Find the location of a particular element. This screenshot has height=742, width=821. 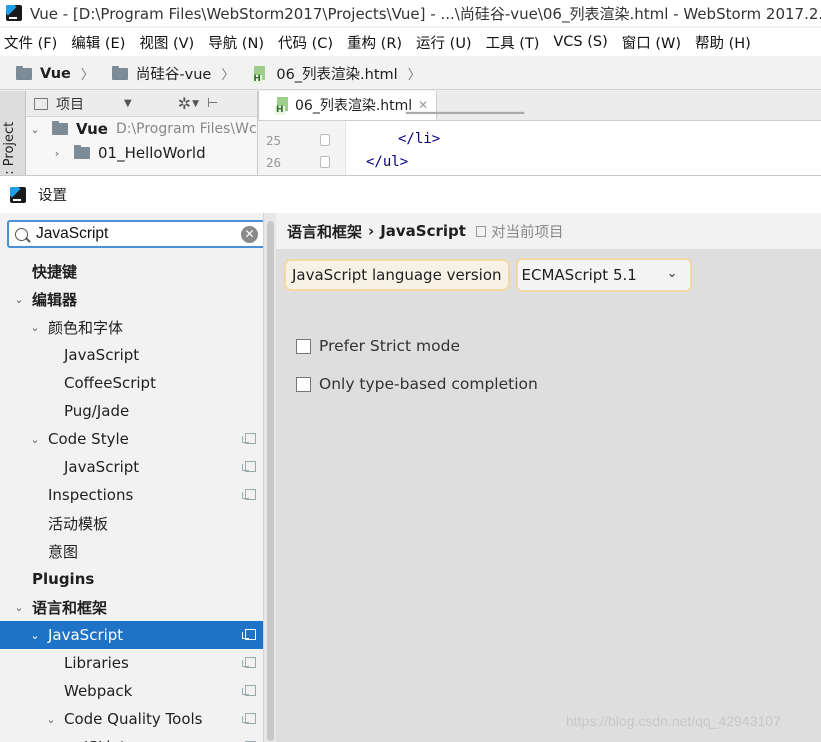

menu-edit: 编辑 (E) is located at coordinates (98, 42).